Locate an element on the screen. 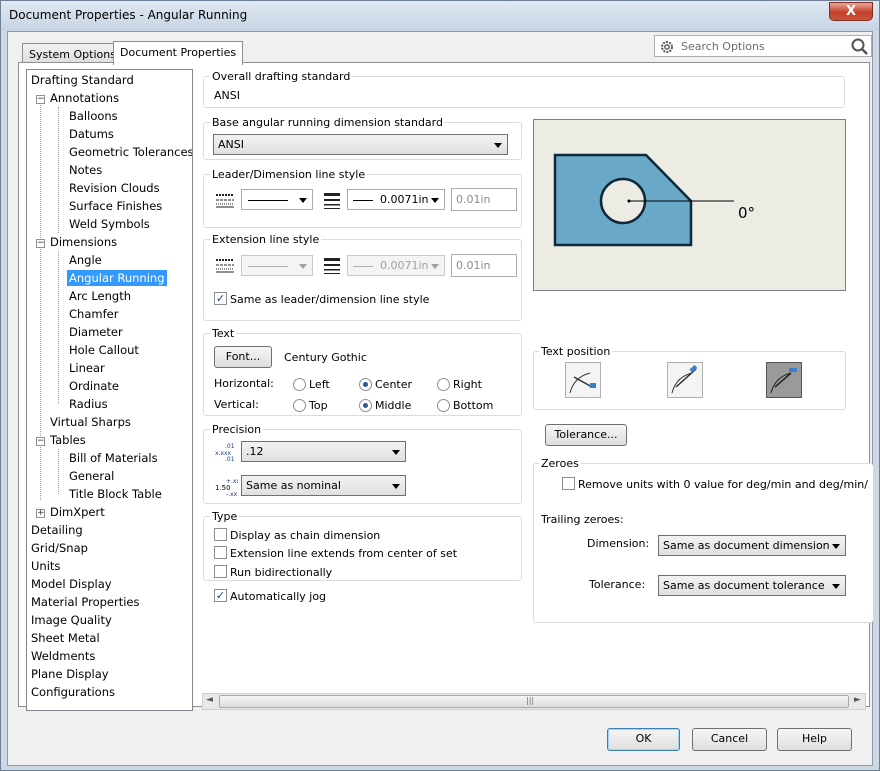 The image size is (880, 771). line-style-icon is located at coordinates (225, 201).